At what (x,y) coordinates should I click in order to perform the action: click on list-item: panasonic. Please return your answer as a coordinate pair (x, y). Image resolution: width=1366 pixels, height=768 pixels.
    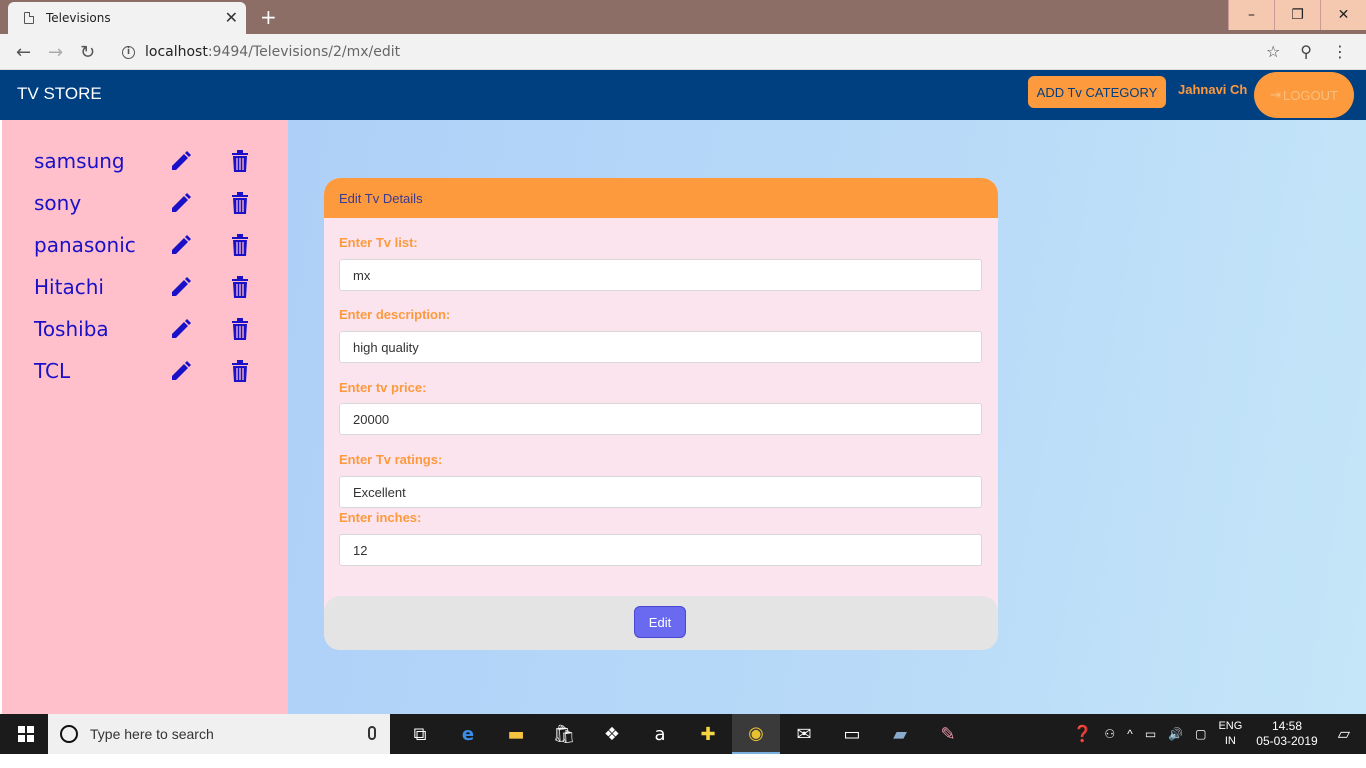
    Looking at the image, I should click on (154, 245).